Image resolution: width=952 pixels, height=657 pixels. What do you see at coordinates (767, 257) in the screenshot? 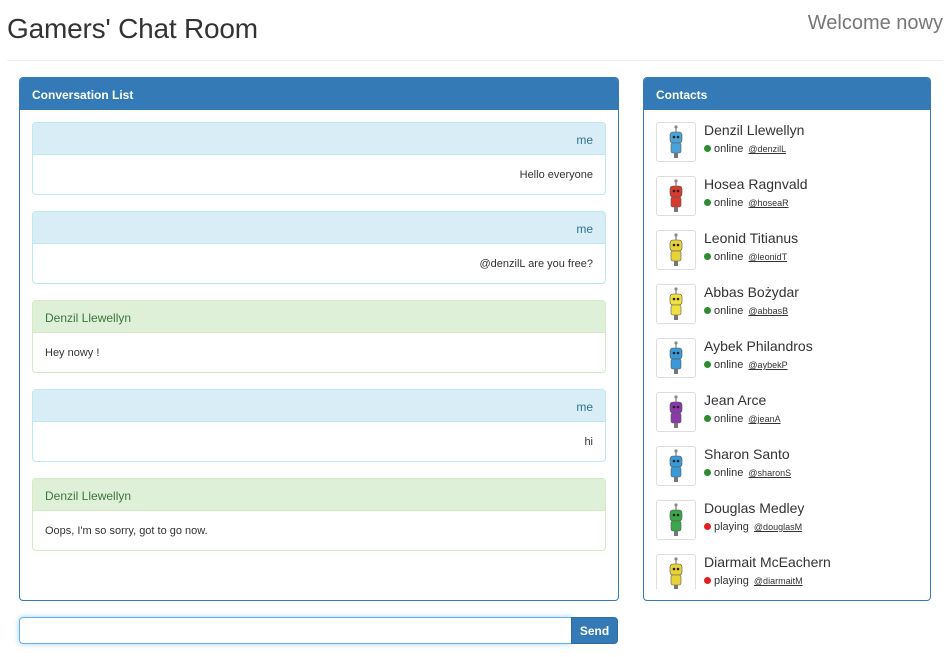
I see `contact-handle-link: @leonidT` at bounding box center [767, 257].